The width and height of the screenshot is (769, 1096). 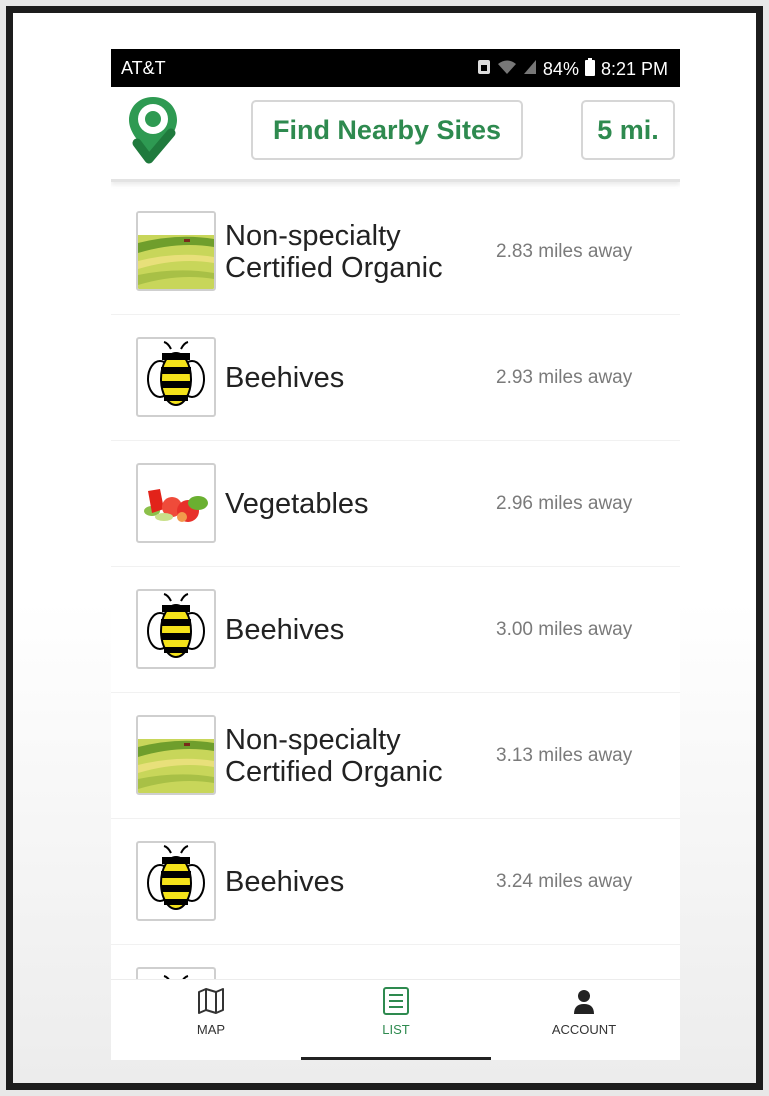 I want to click on site-distance: 2.96 miles away, so click(x=564, y=503).